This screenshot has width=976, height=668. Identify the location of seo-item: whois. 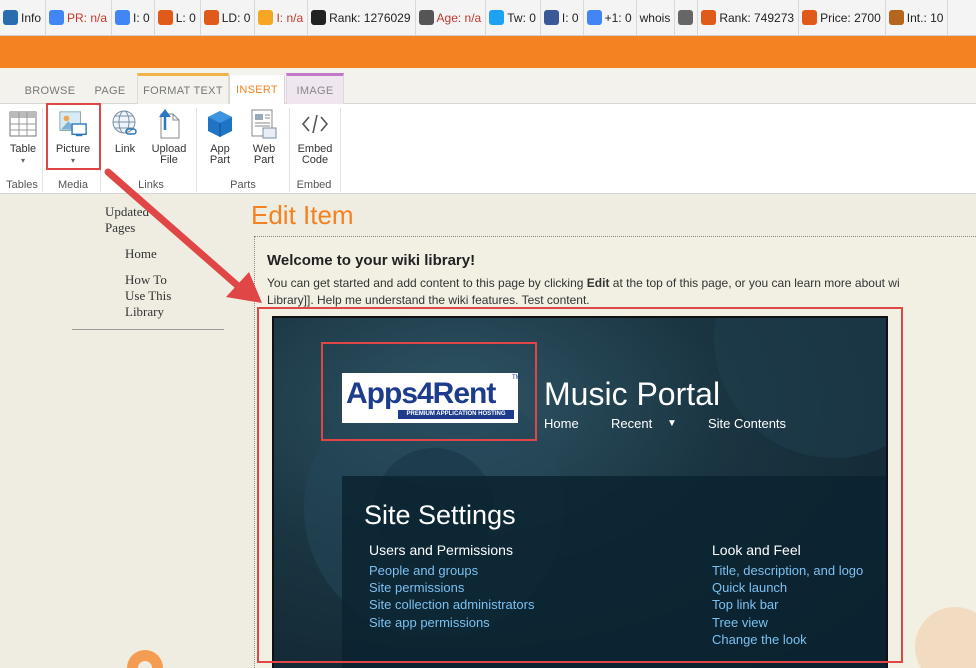
(656, 17).